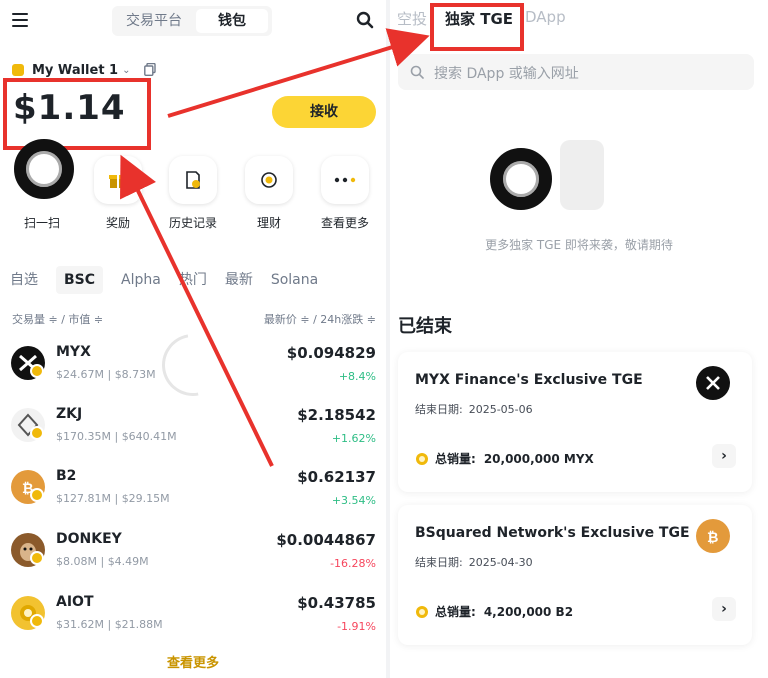  I want to click on token-row: ₿ B2 $127.81M | $29.15M $0.62137 +3.54%, so click(193, 499).